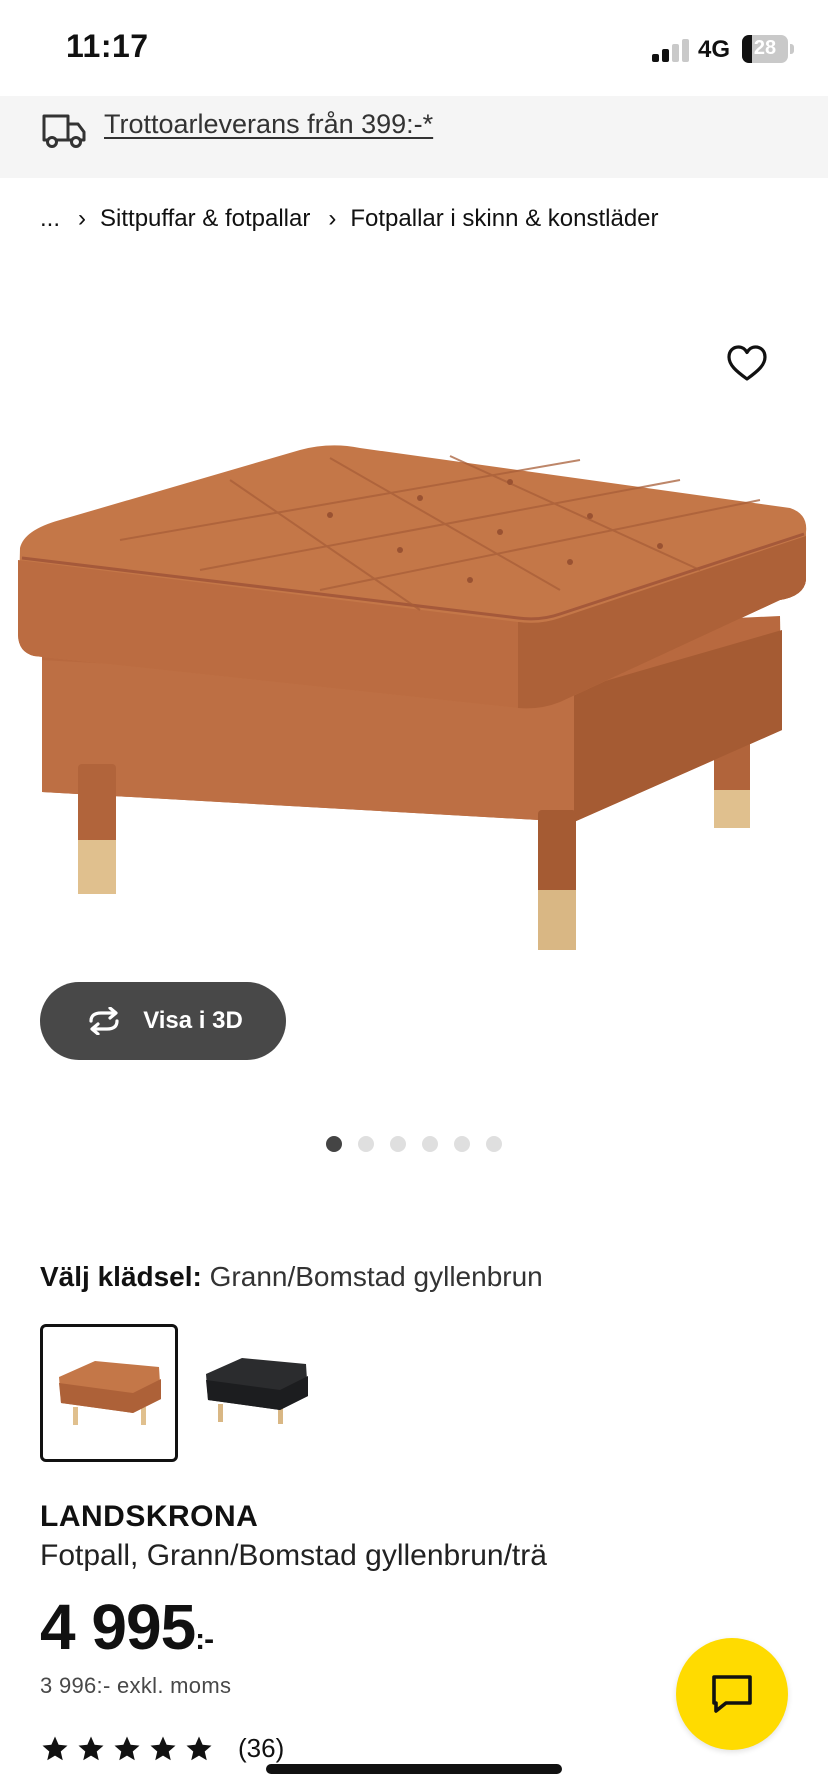 The height and width of the screenshot is (1792, 828). I want to click on cover-option-golden-brown, so click(109, 1393).